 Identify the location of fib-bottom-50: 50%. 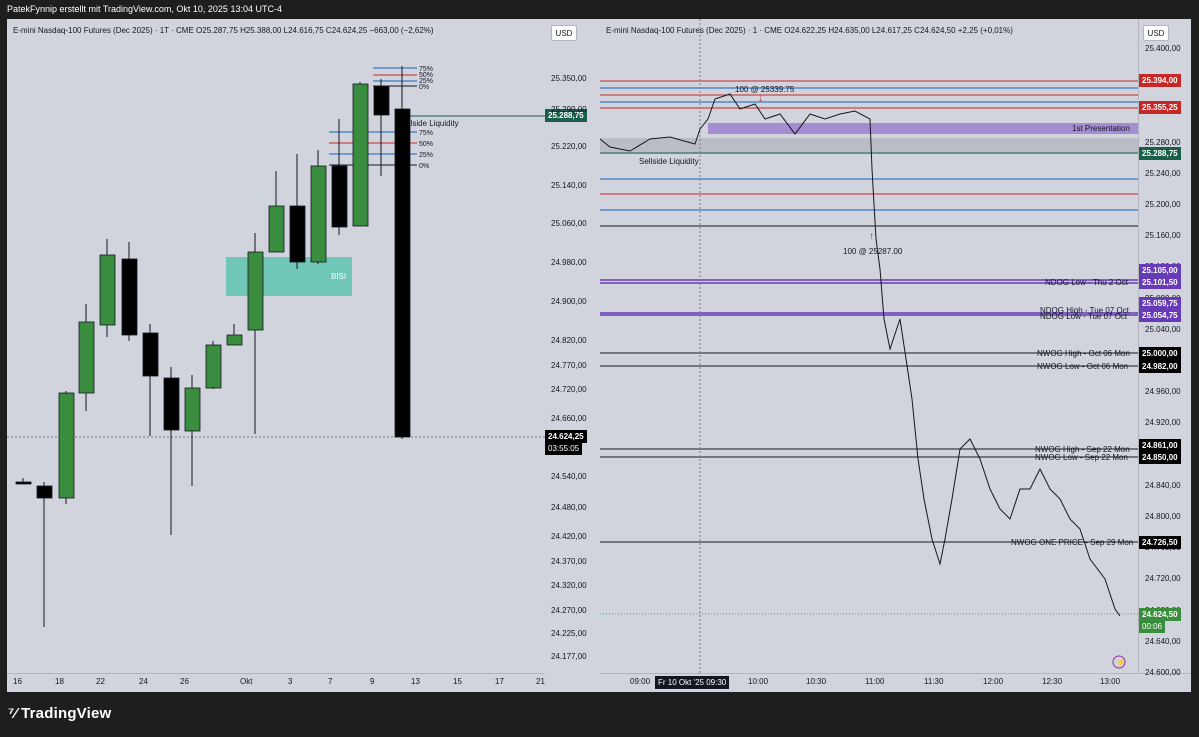
(426, 144).